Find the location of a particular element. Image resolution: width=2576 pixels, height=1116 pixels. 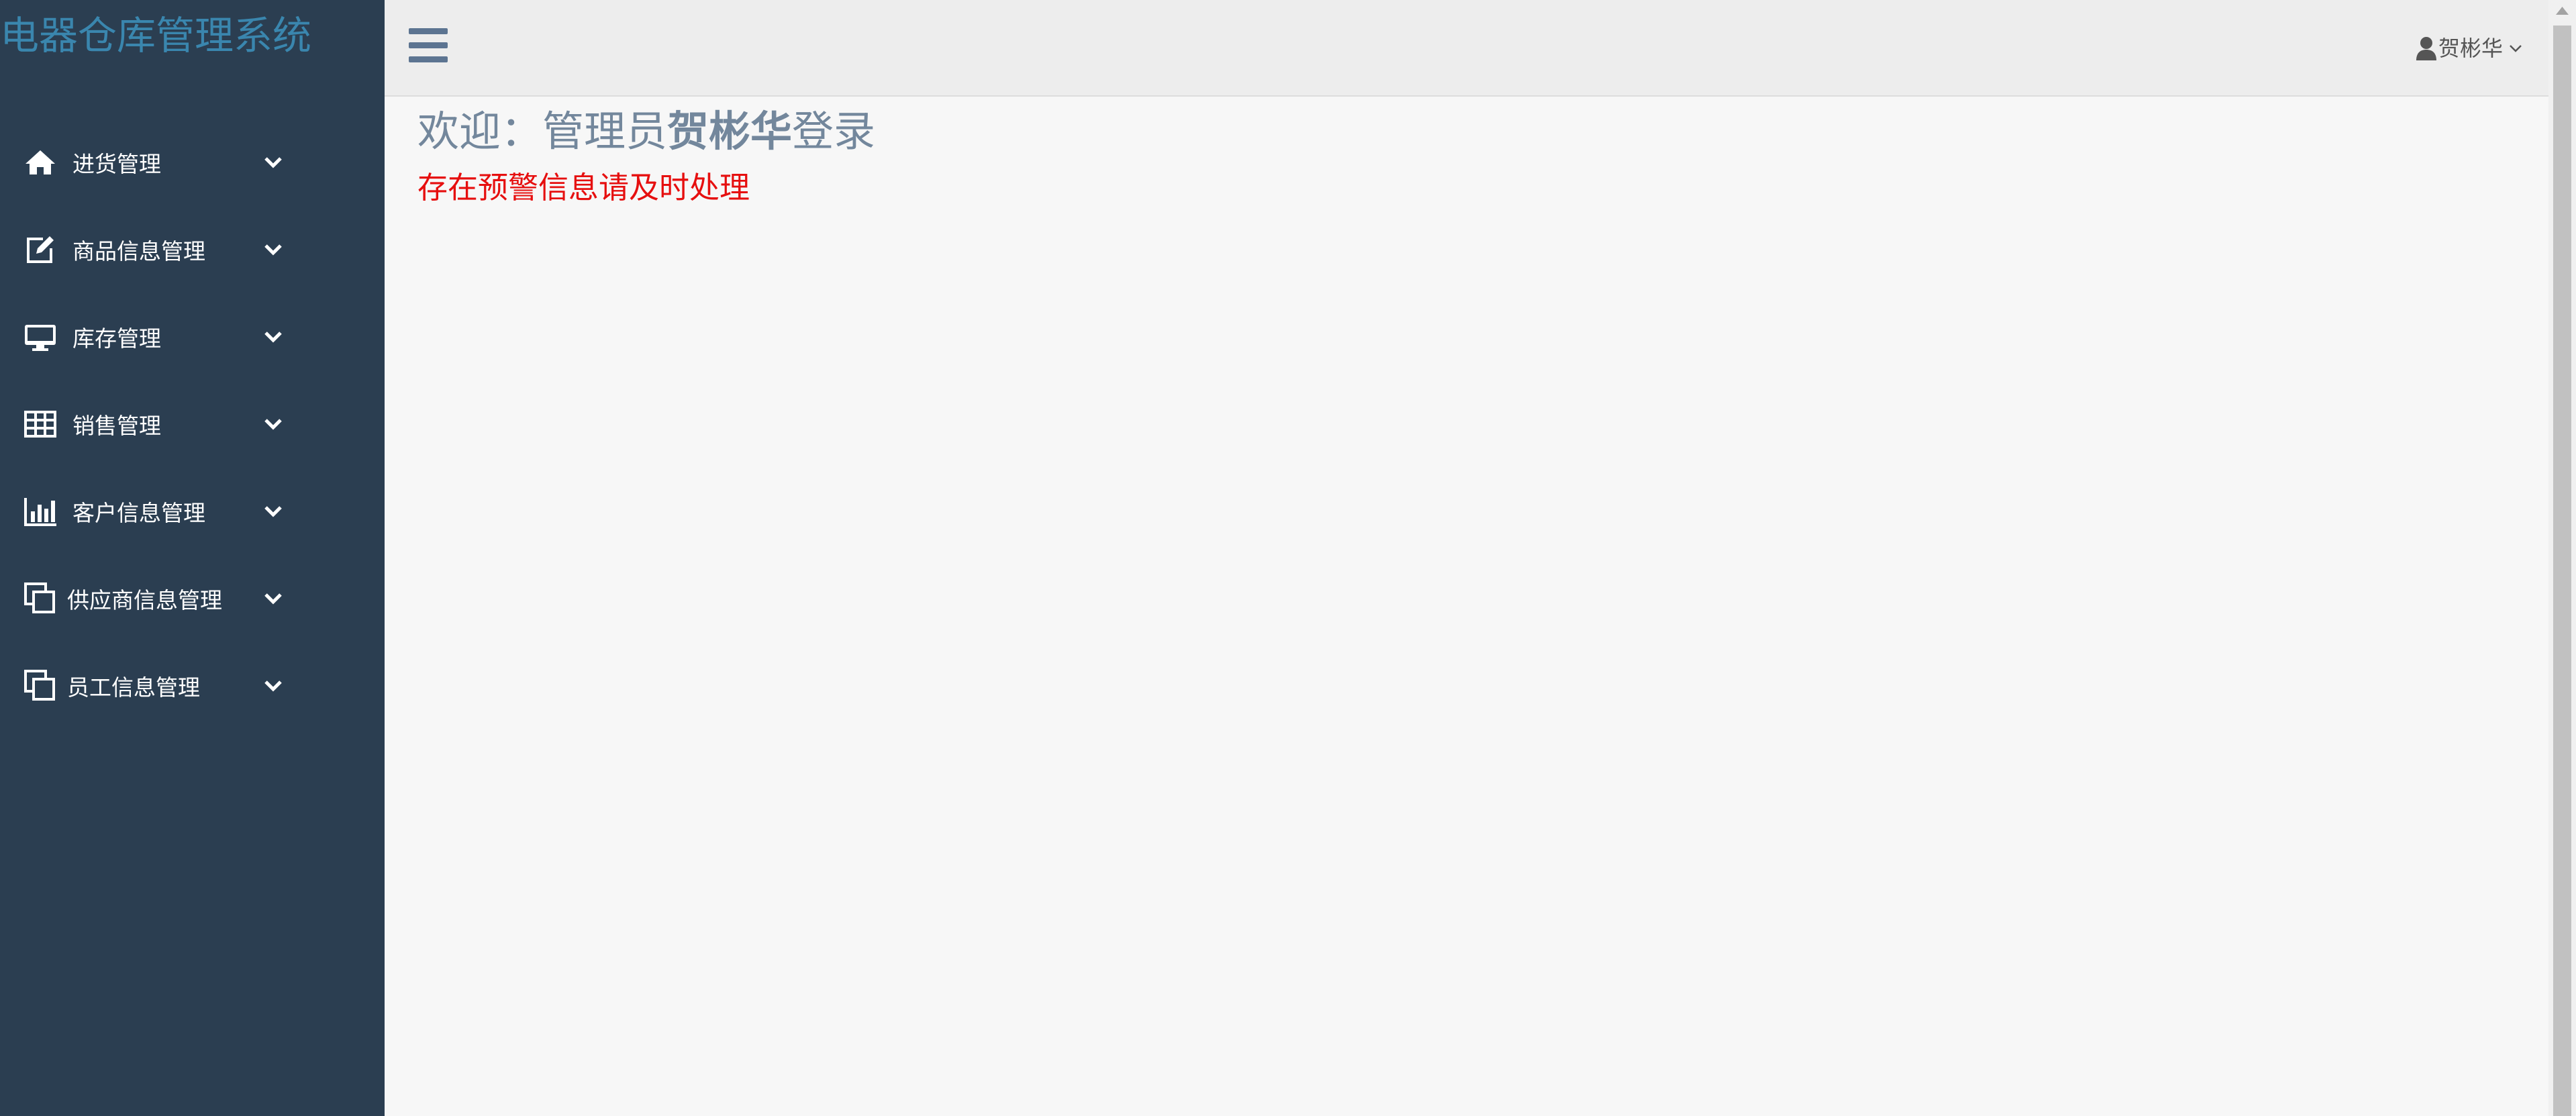

user-name: 贺彬华 is located at coordinates (2470, 48).